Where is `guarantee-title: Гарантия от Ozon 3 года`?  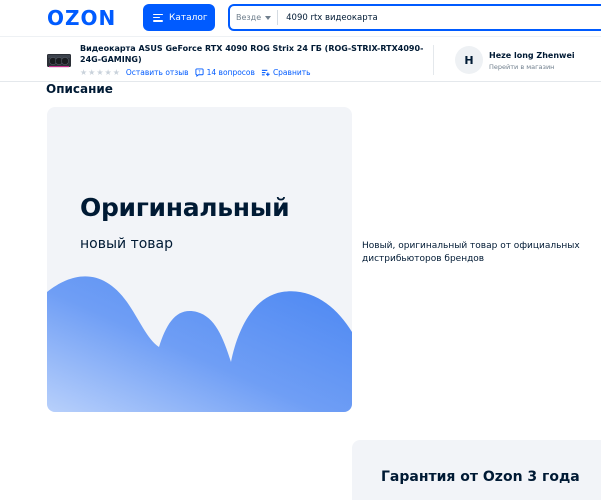 guarantee-title: Гарантия от Ozon 3 года is located at coordinates (480, 477).